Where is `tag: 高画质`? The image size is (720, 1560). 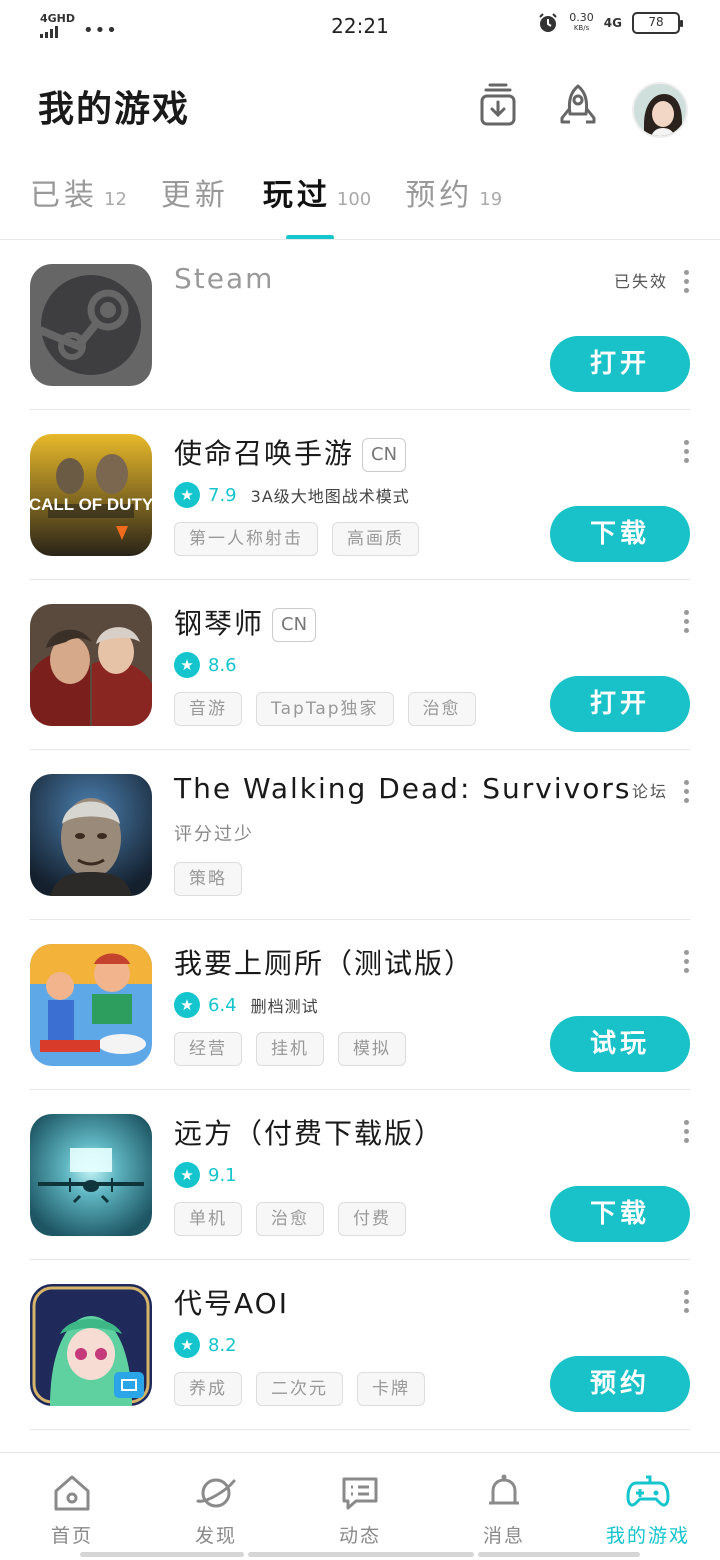 tag: 高画质 is located at coordinates (375, 539).